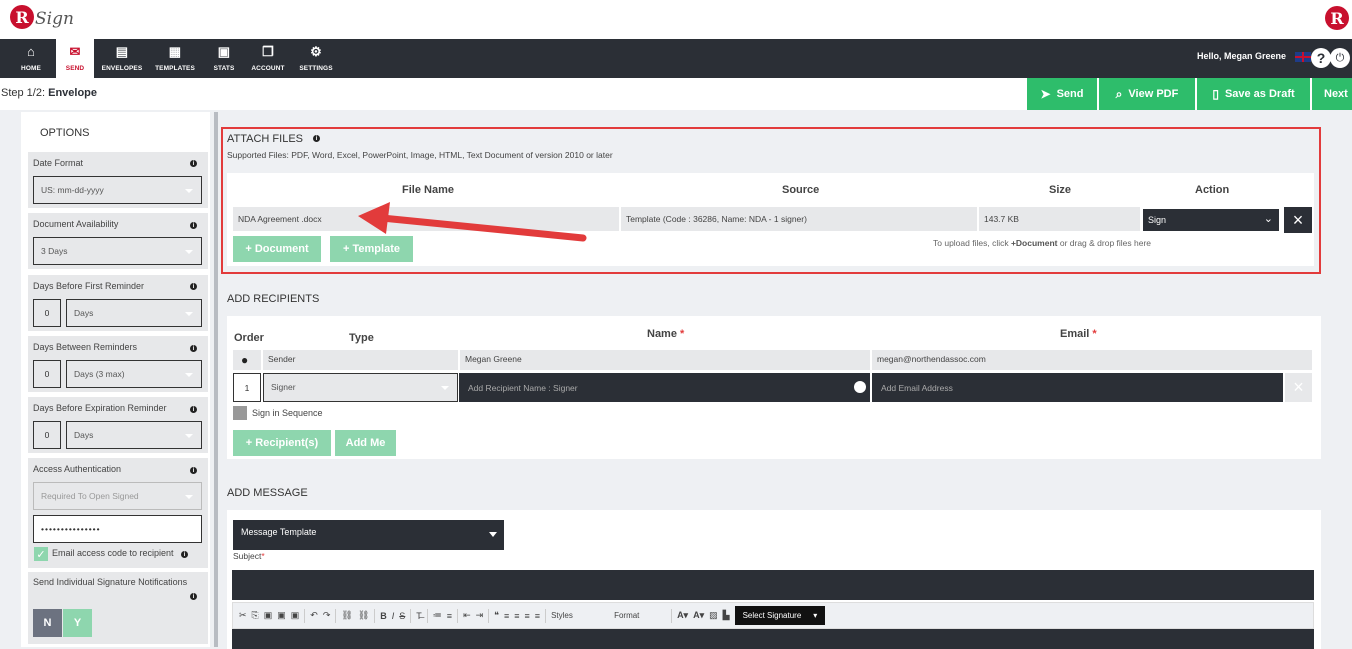 Image resolution: width=1352 pixels, height=649 pixels. I want to click on nav-templates: ▦ TEMPLATES, so click(175, 58).